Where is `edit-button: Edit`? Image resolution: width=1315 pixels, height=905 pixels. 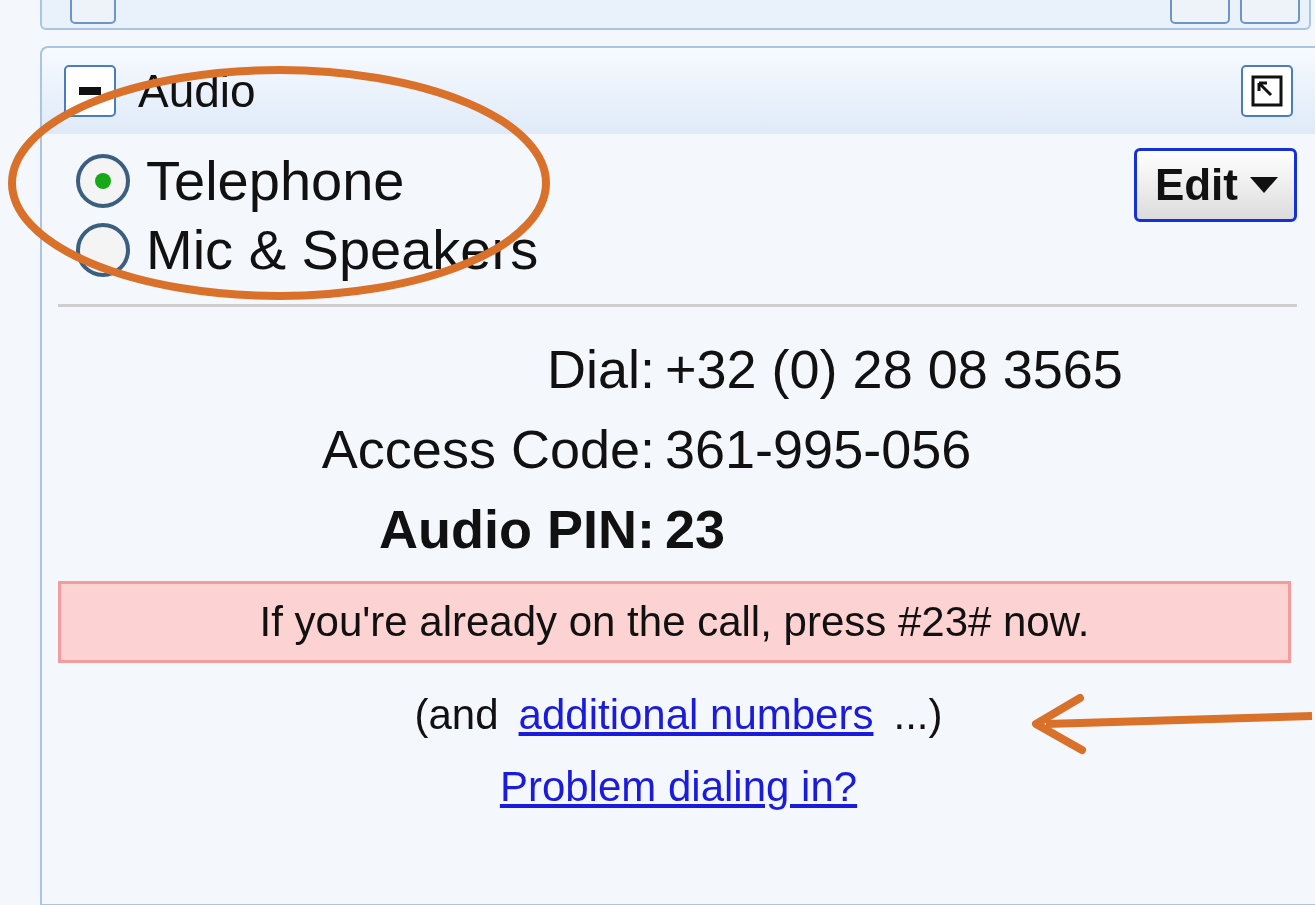
edit-button: Edit is located at coordinates (1215, 185).